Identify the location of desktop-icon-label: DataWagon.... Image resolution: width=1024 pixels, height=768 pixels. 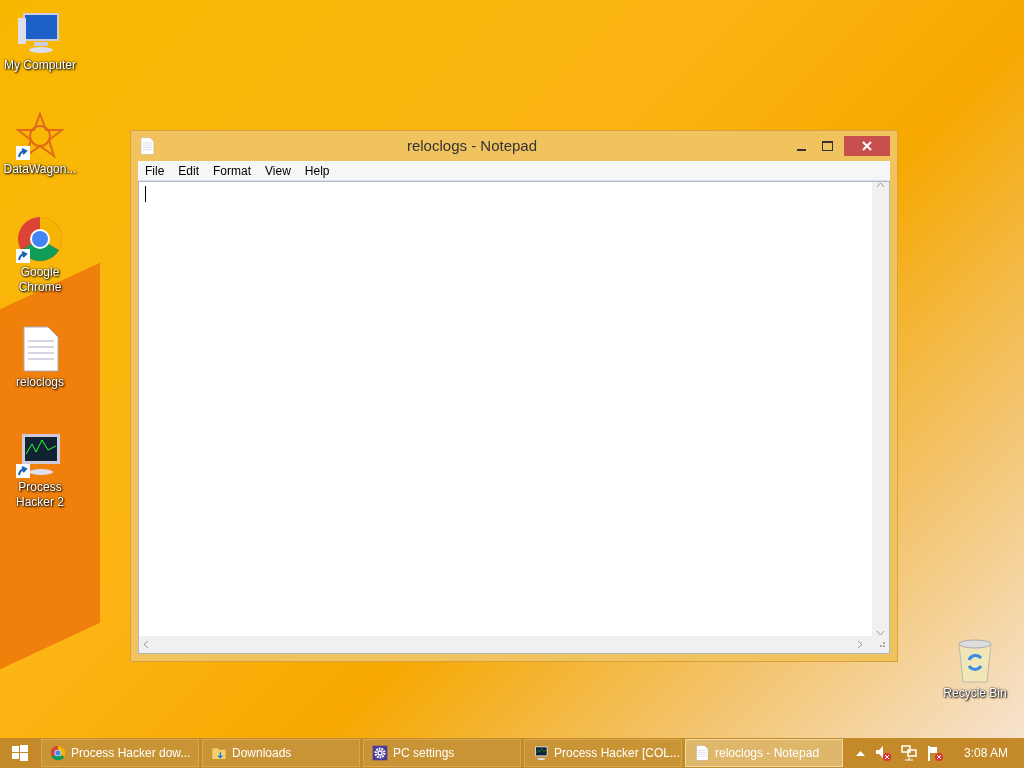
(40, 169).